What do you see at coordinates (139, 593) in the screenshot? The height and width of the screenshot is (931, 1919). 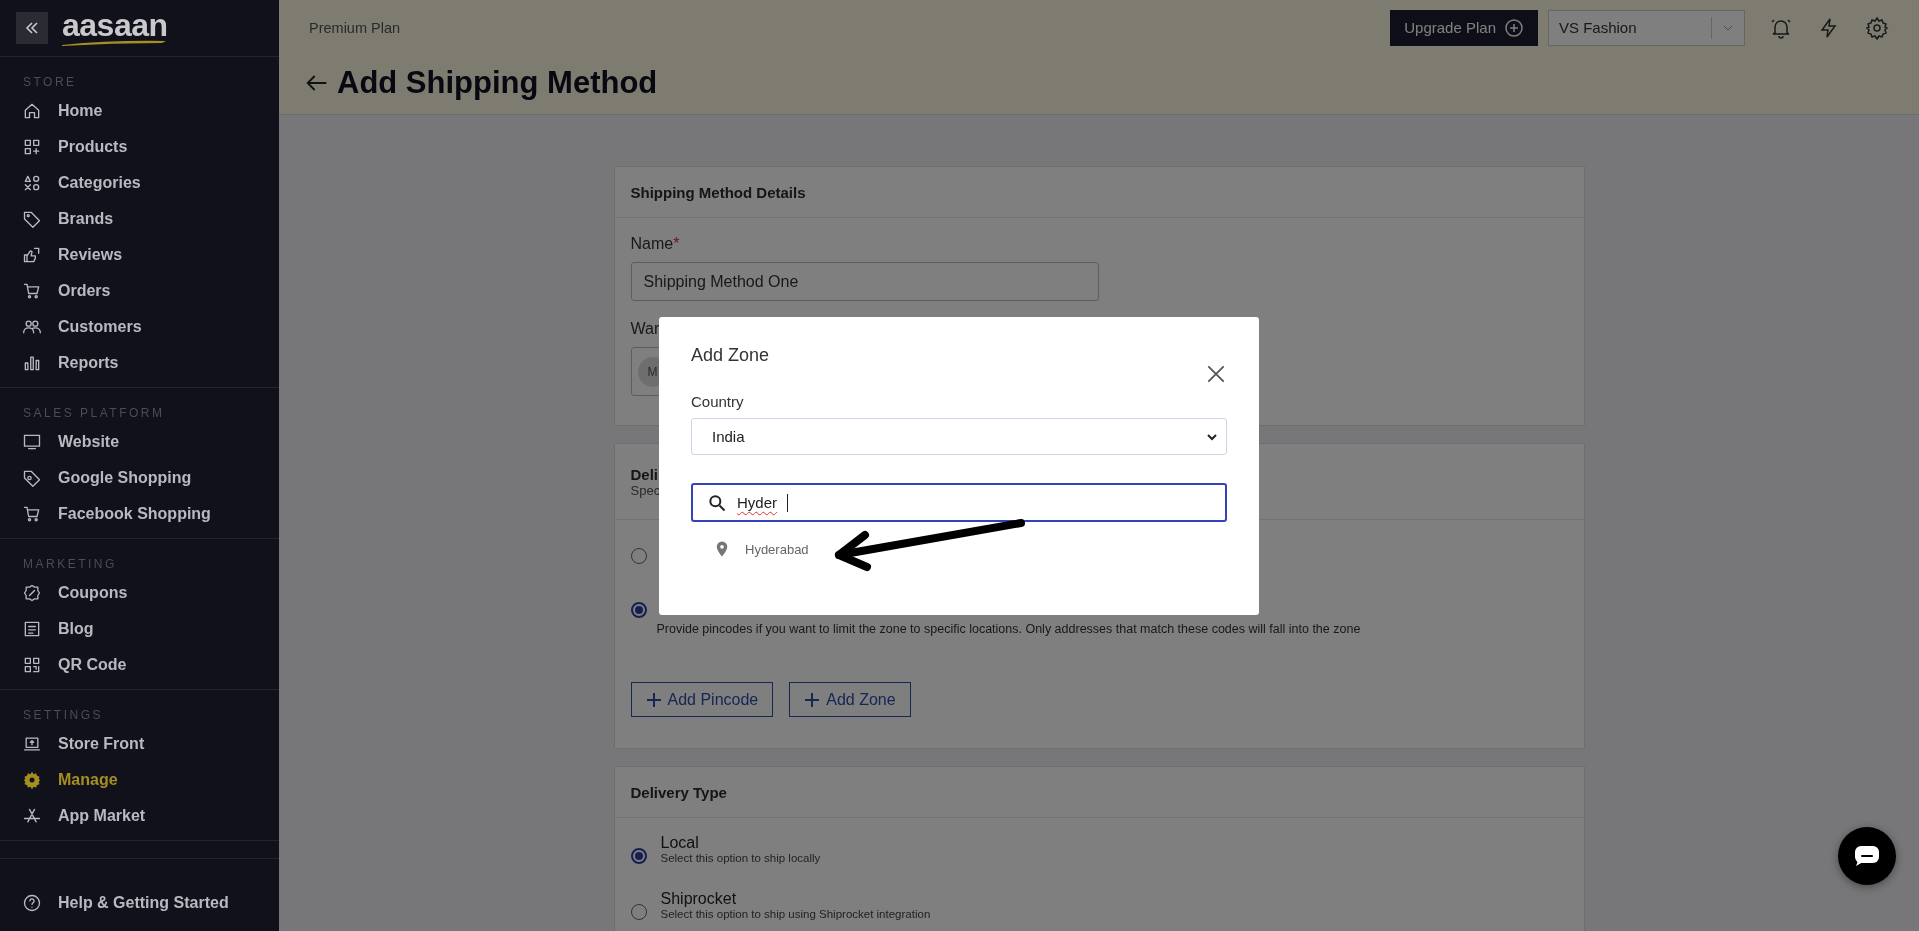 I see `sidebar-item: Coupons` at bounding box center [139, 593].